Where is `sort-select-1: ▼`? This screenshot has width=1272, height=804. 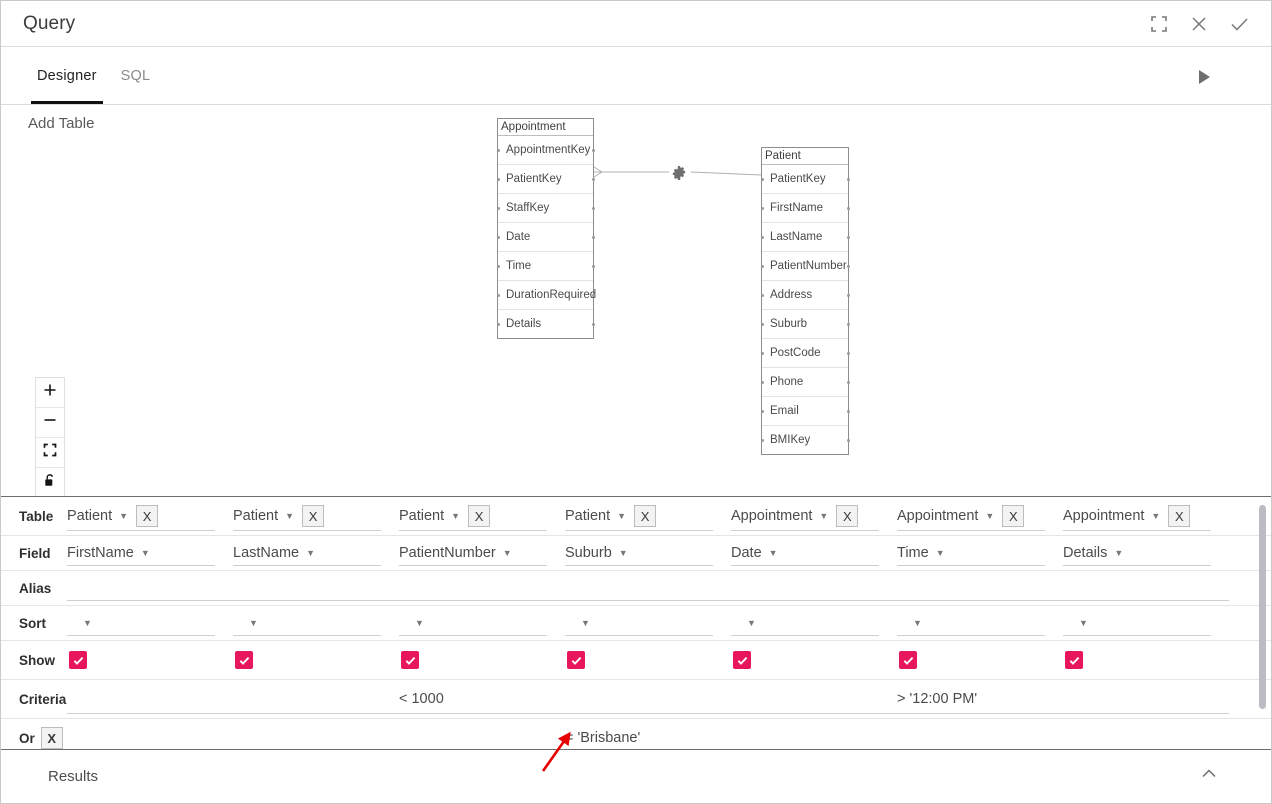 sort-select-1: ▼ is located at coordinates (245, 623).